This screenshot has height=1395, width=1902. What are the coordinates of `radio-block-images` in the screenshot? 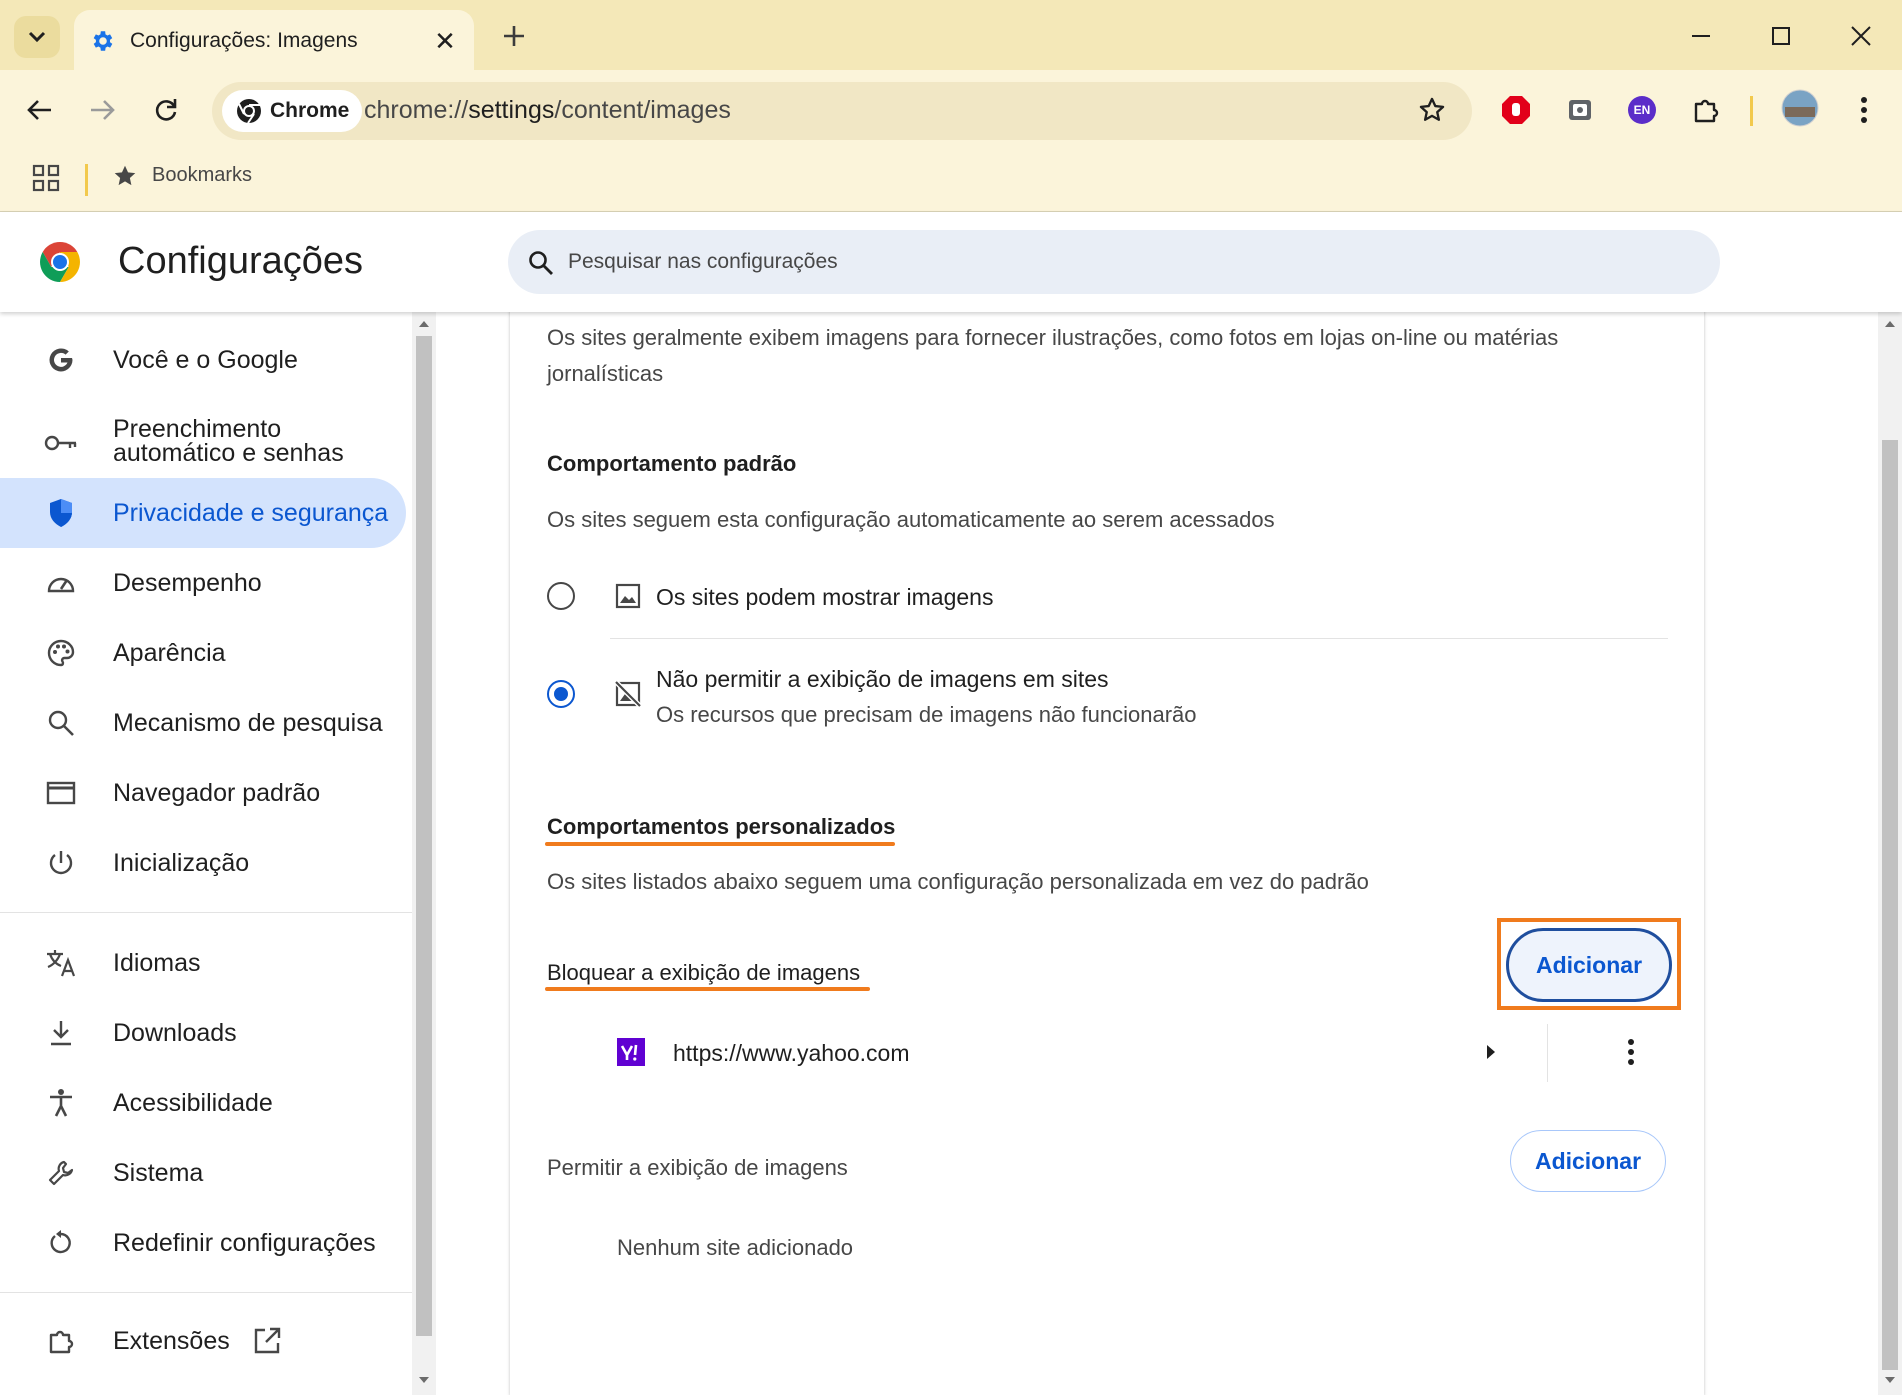 It's located at (561, 694).